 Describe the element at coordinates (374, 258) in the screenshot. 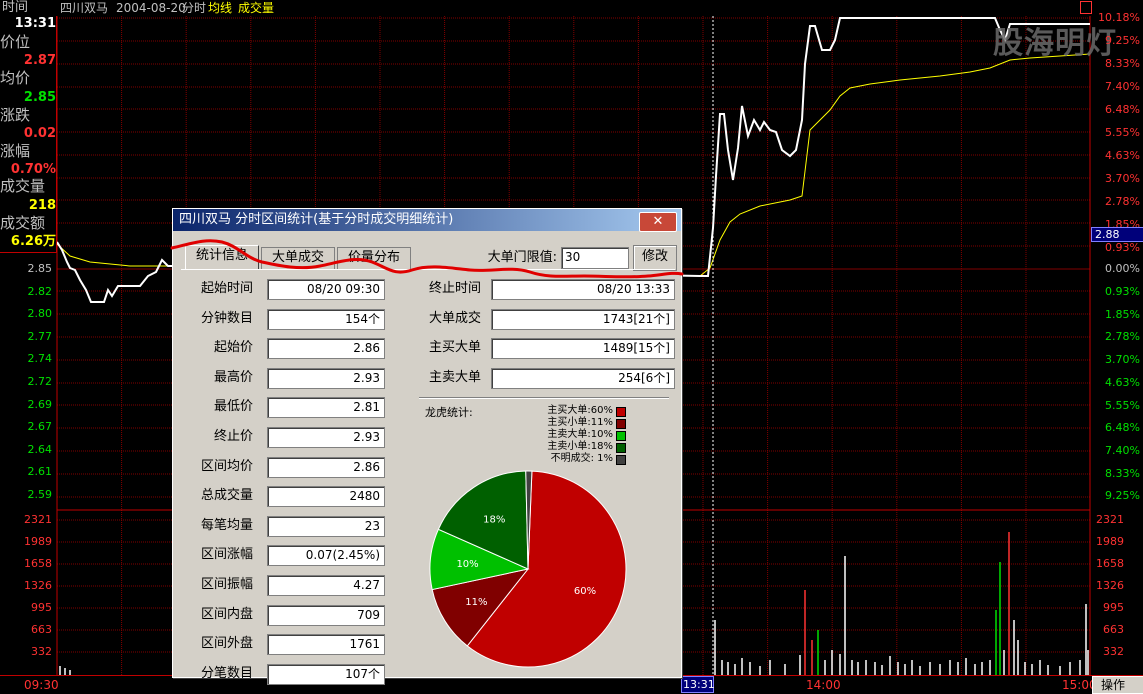

I see `tab-price-volume: 价量分布` at that location.